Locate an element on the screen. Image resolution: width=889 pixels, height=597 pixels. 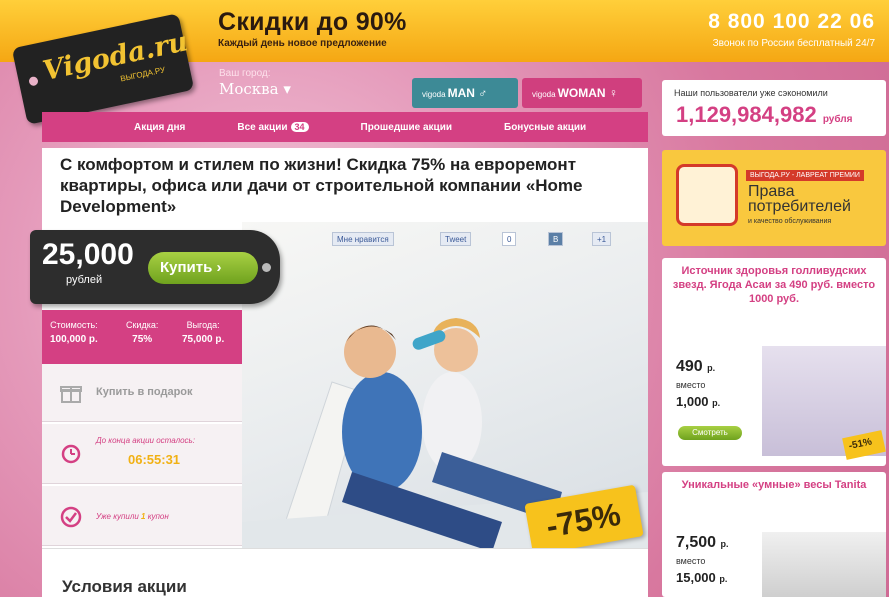
price-tag: 25,000 рублей Купить › is located at coordinates (155, 267).